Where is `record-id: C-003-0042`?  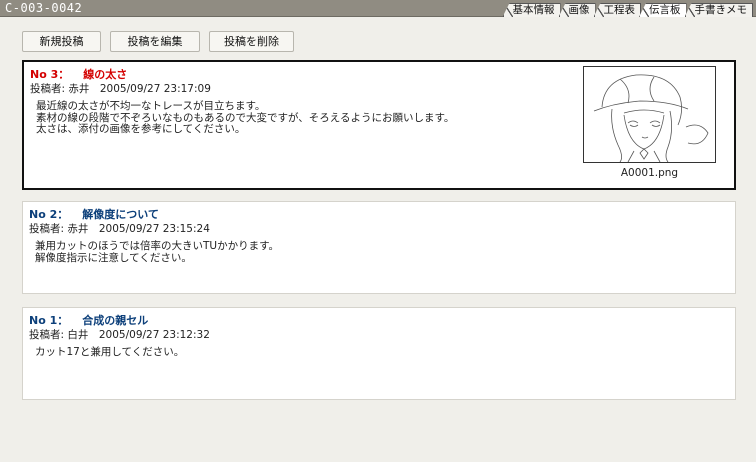
record-id: C-003-0042 is located at coordinates (44, 8).